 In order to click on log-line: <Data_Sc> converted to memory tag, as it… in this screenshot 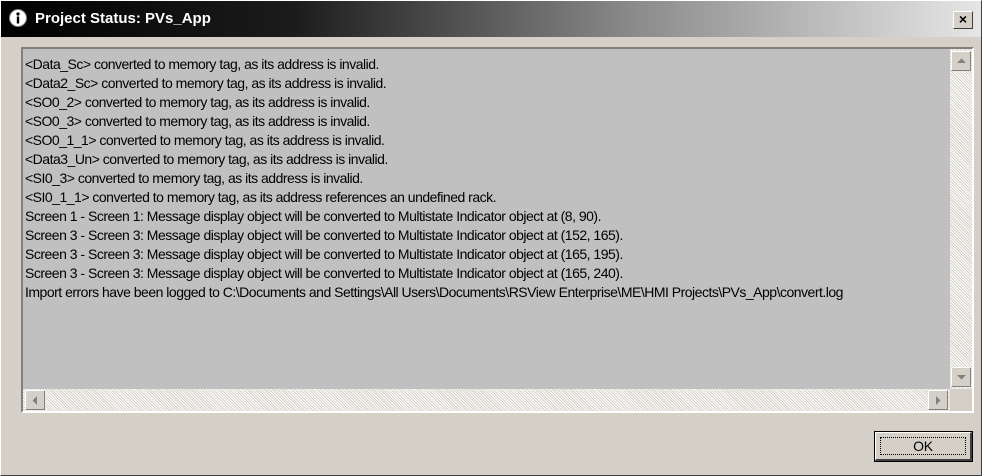, I will do `click(202, 64)`.